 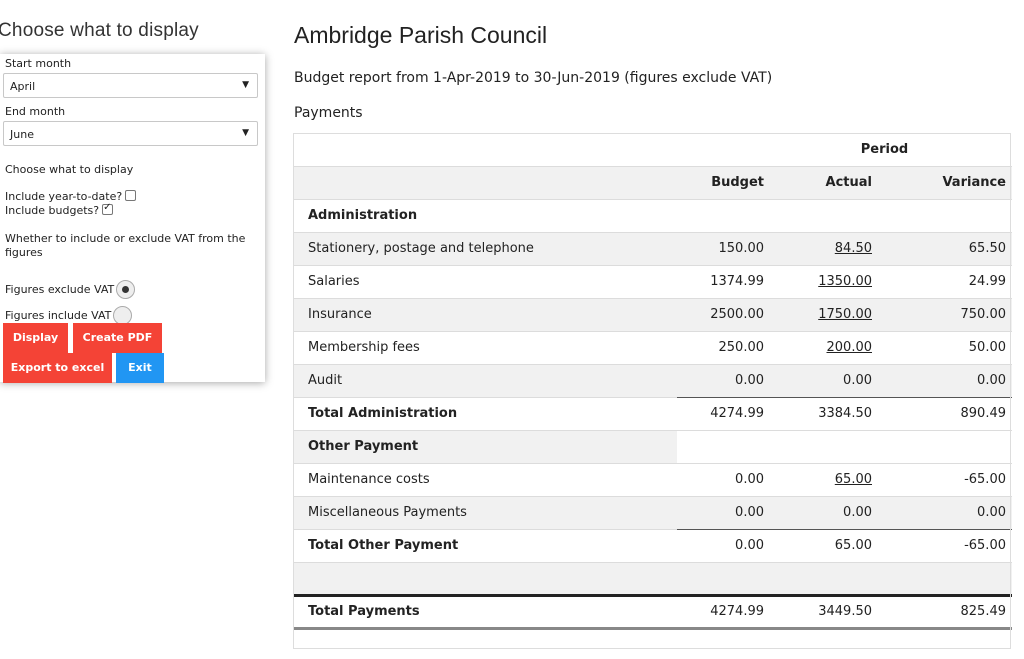 I want to click on table-row: Membership fees 250.00 200.00 50.00, so click(x=652, y=347).